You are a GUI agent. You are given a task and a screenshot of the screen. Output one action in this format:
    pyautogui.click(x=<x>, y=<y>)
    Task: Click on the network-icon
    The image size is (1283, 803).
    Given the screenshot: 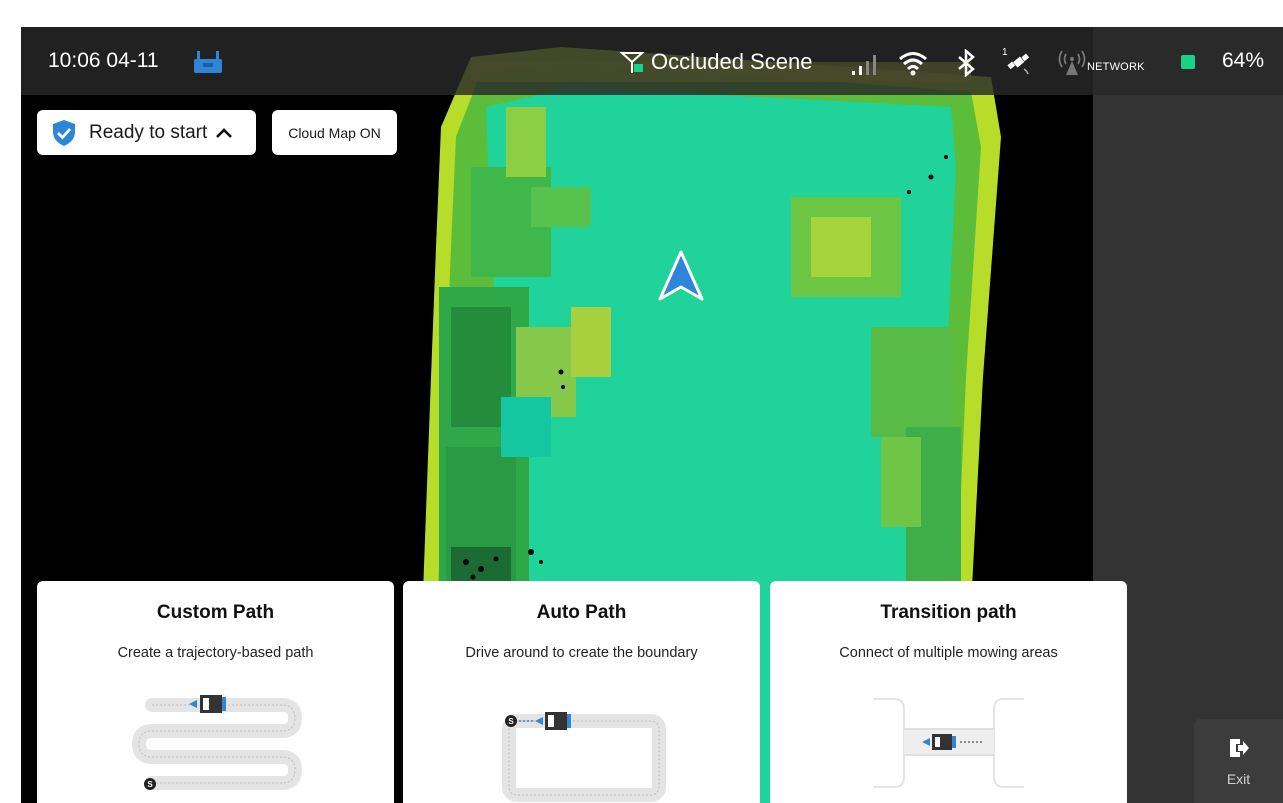 What is the action you would take?
    pyautogui.click(x=1072, y=62)
    